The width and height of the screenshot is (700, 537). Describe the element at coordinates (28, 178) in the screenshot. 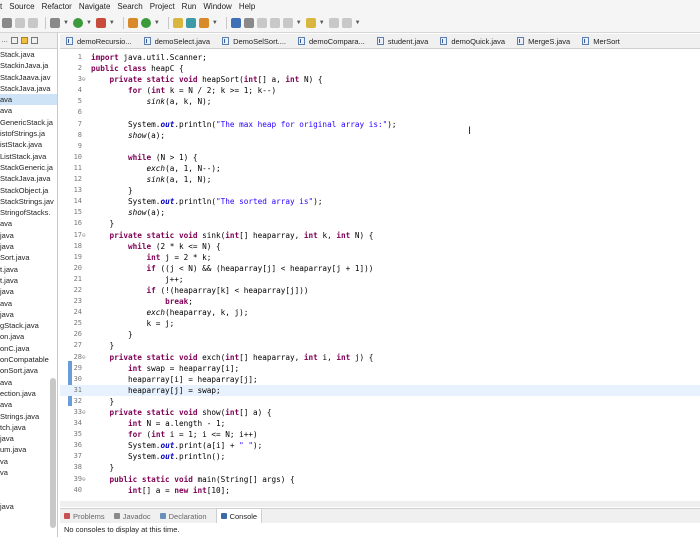

I see `file-item: StackJava.java` at that location.